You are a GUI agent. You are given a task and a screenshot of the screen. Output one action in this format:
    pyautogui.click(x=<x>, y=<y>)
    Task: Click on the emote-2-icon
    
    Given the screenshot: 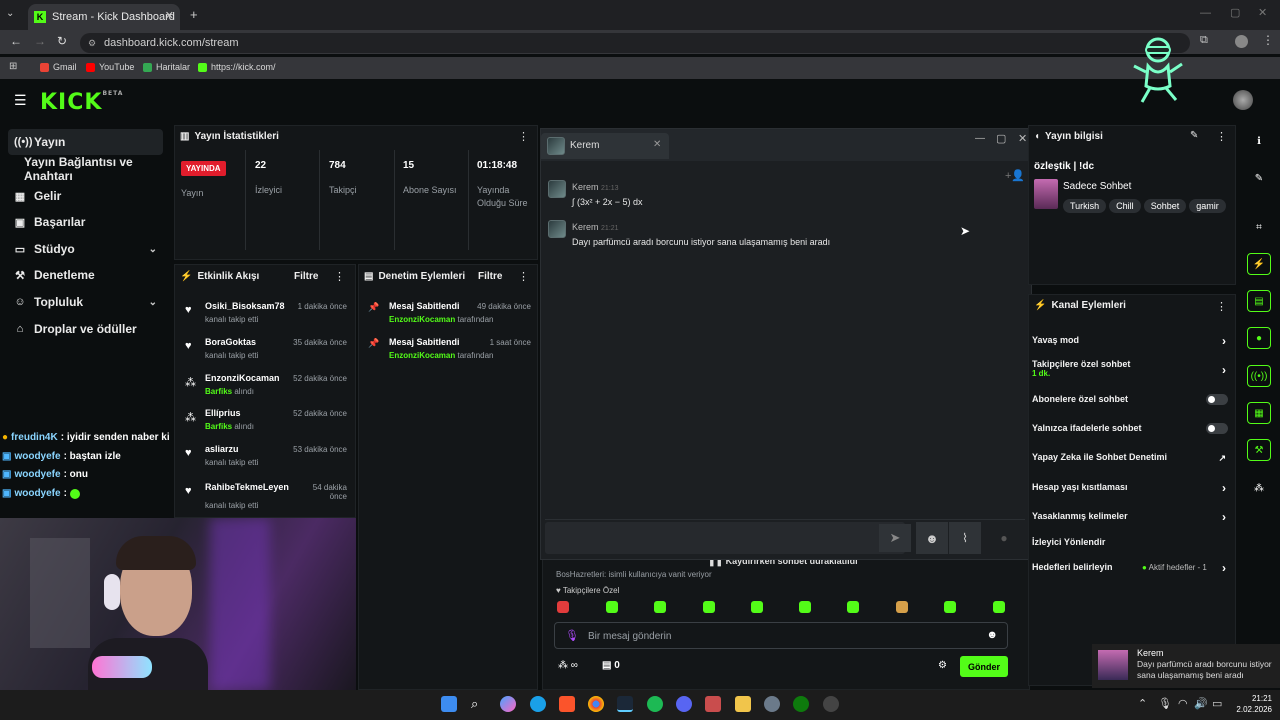 What is the action you would take?
    pyautogui.click(x=612, y=607)
    